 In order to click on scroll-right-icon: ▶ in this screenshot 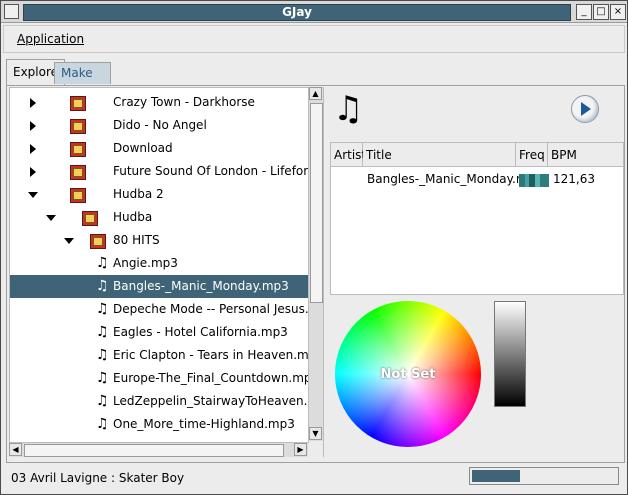, I will do `click(300, 449)`.